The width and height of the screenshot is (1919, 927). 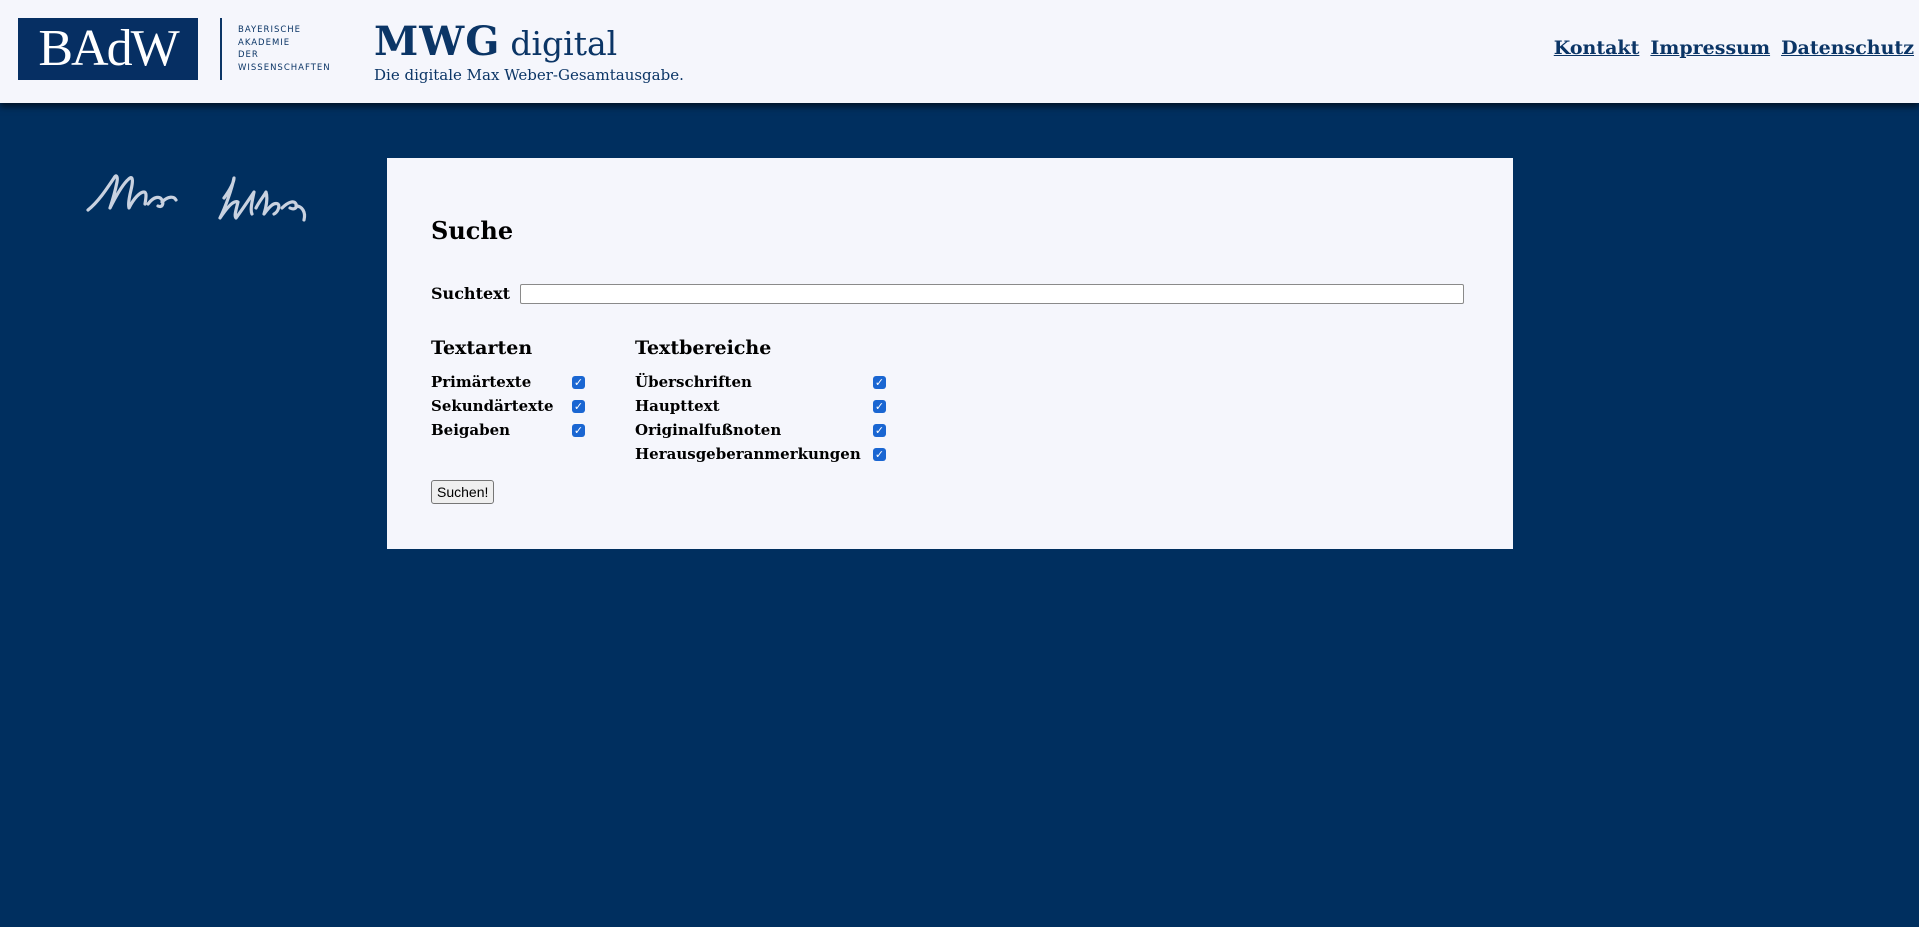 I want to click on site-title: MWG digital, so click(x=529, y=43).